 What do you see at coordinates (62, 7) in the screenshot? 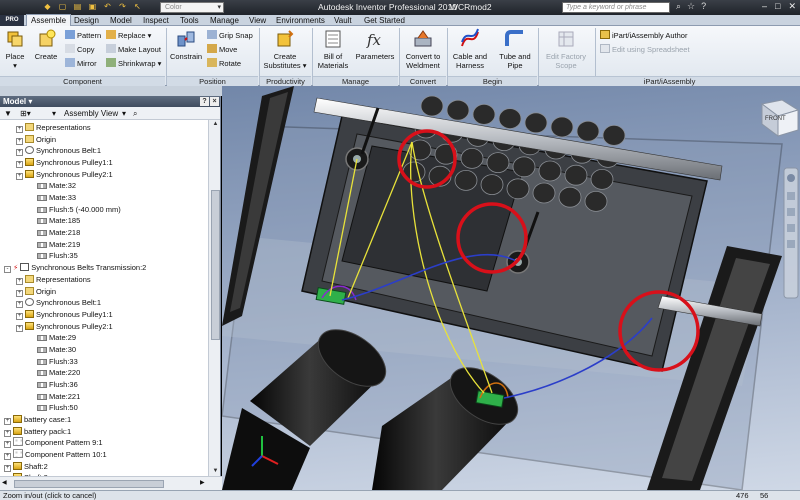
I see `new-icon: ▢` at bounding box center [62, 7].